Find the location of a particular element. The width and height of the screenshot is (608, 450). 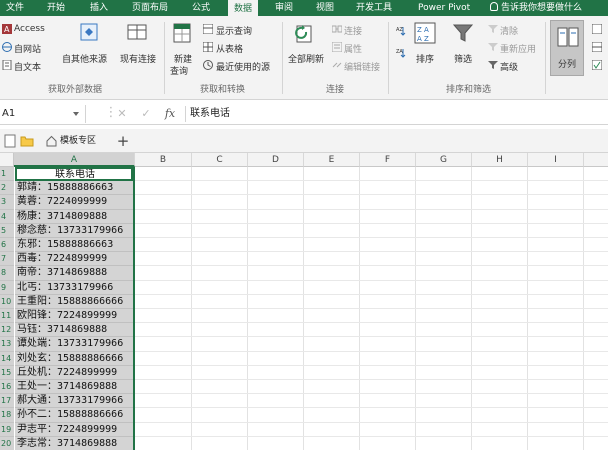

tab-formulas: 公式 is located at coordinates (201, 8).